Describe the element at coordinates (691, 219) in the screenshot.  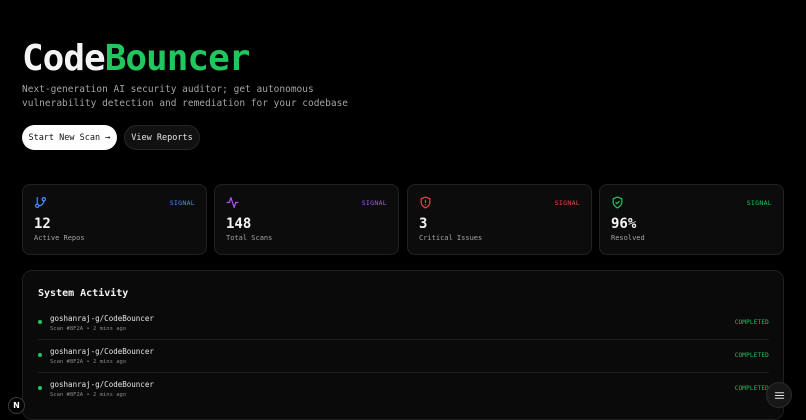
I see `stat-card-resolved: SIGNAL 96% Resolved` at that location.